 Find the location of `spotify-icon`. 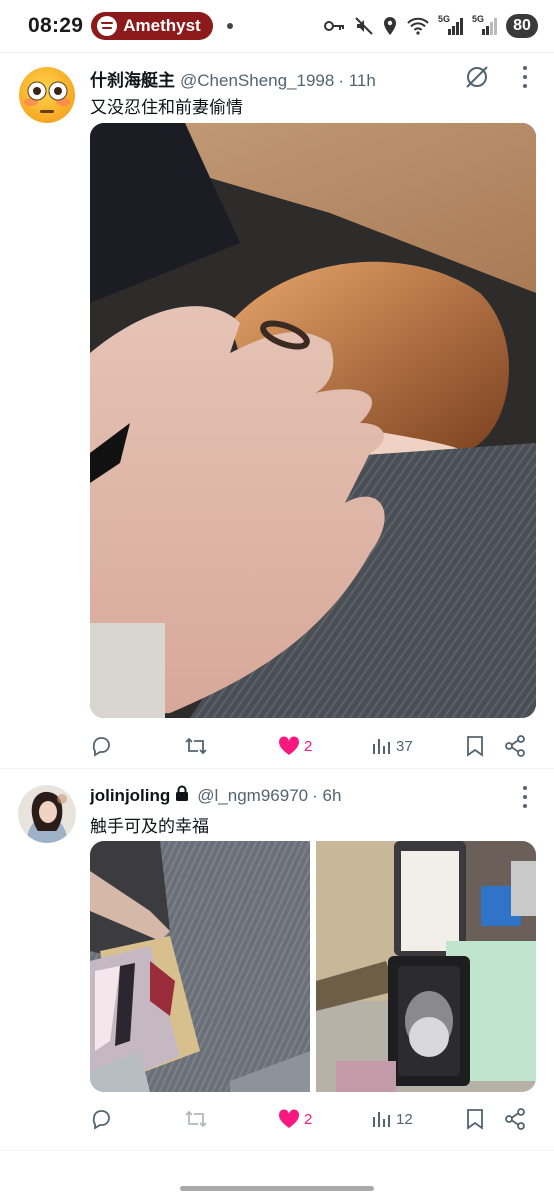

spotify-icon is located at coordinates (107, 26).